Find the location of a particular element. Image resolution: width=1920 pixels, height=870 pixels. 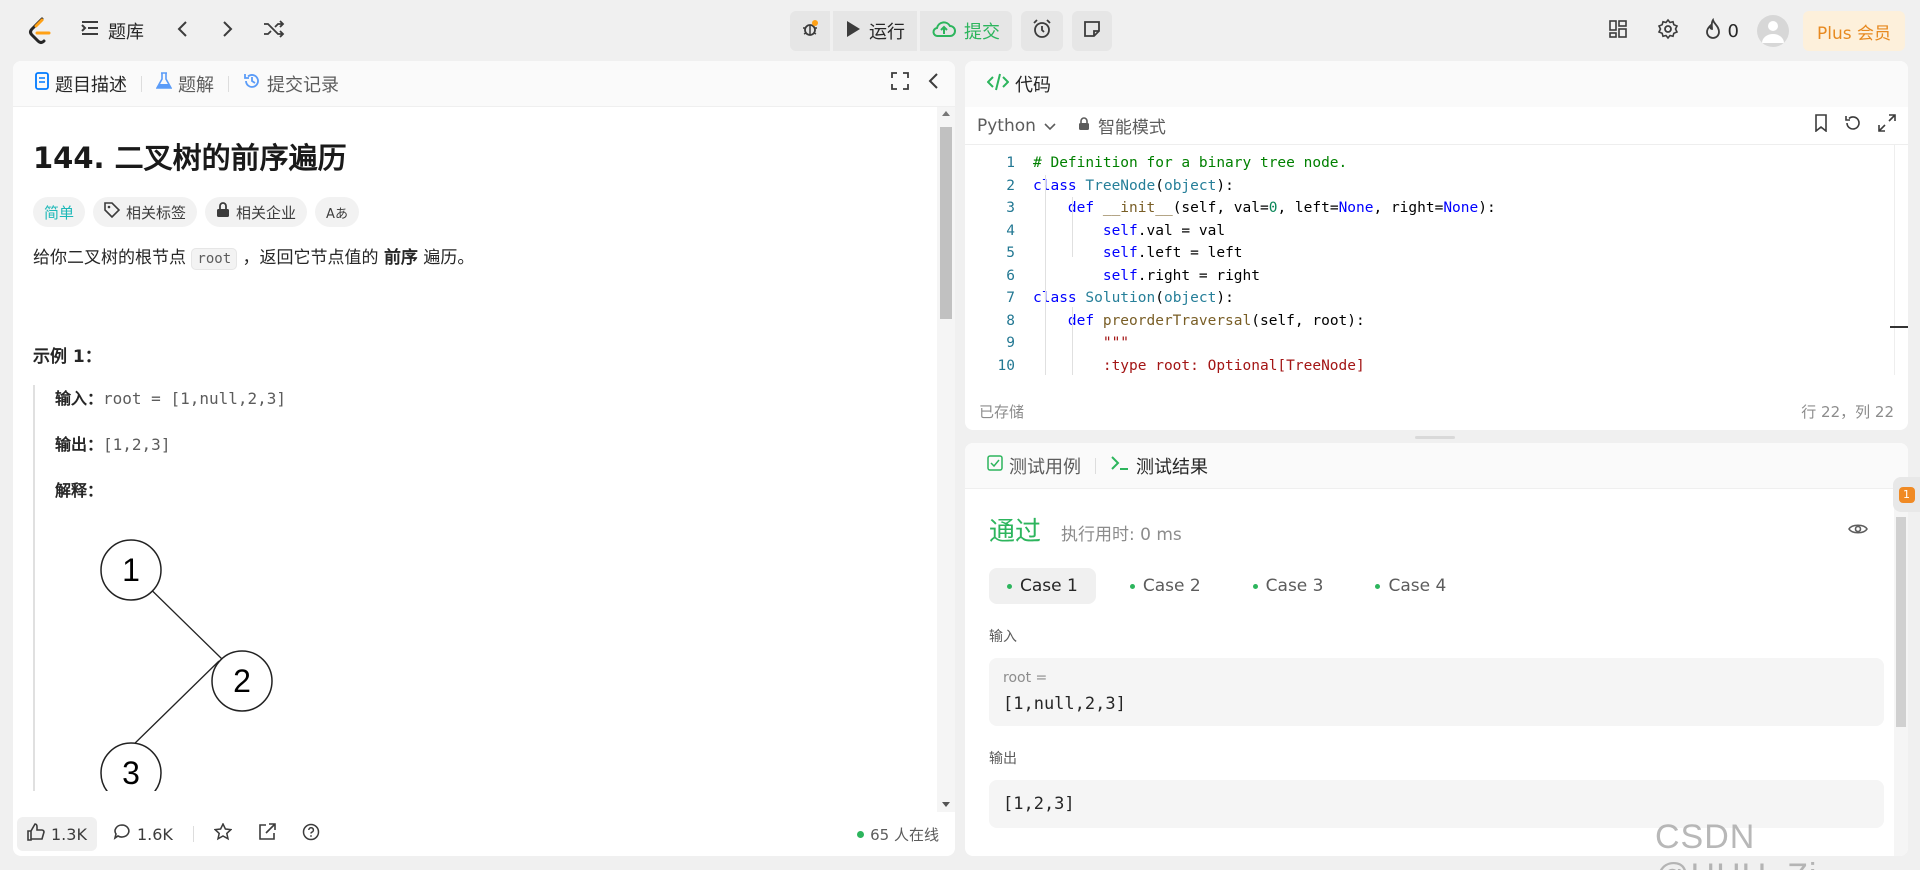

scroll-down-arrow-icon is located at coordinates (946, 804).